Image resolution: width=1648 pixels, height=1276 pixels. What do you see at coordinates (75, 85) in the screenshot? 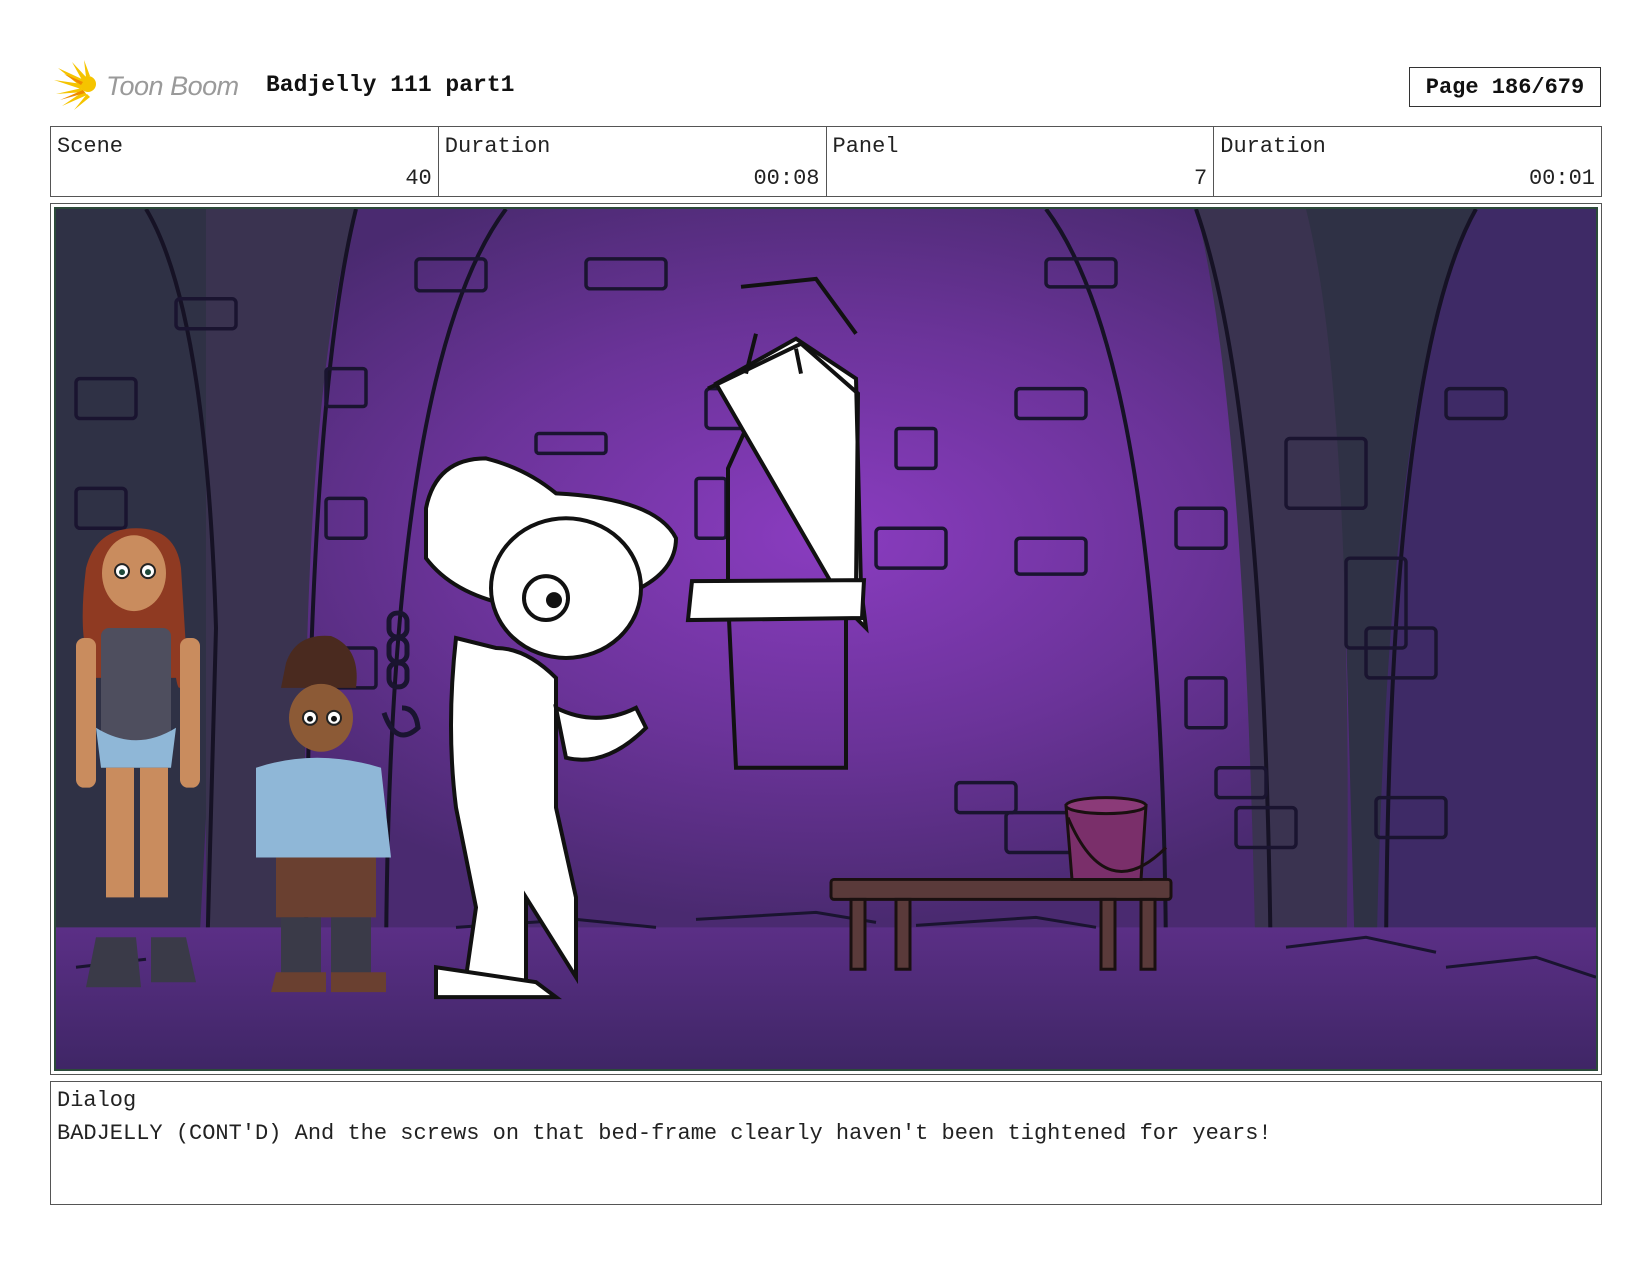
I see `sunburst-icon` at bounding box center [75, 85].